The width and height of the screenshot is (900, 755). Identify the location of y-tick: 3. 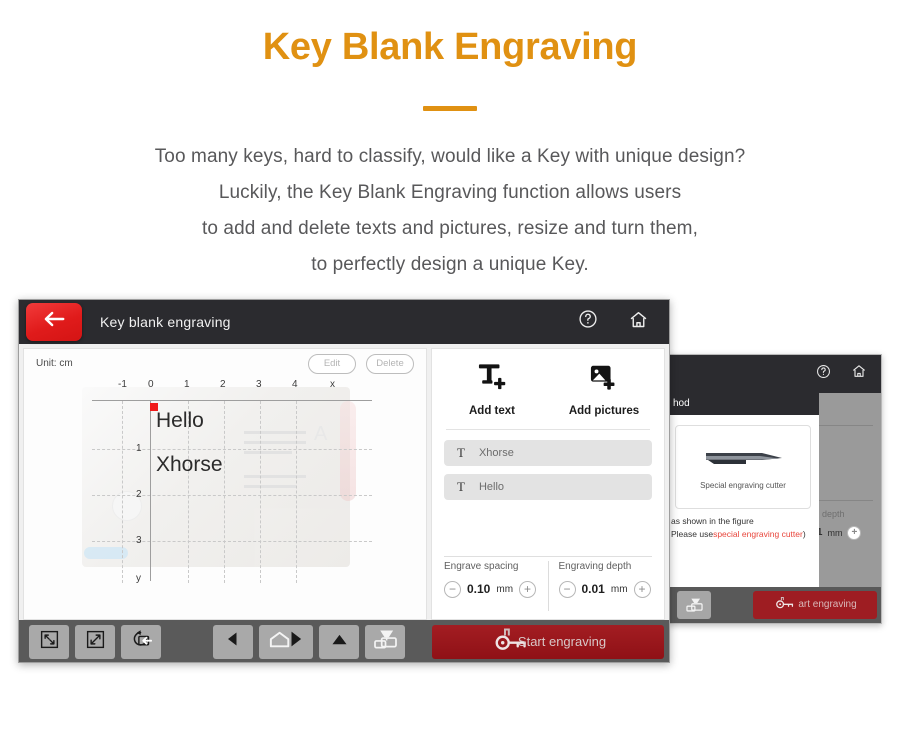
(139, 540).